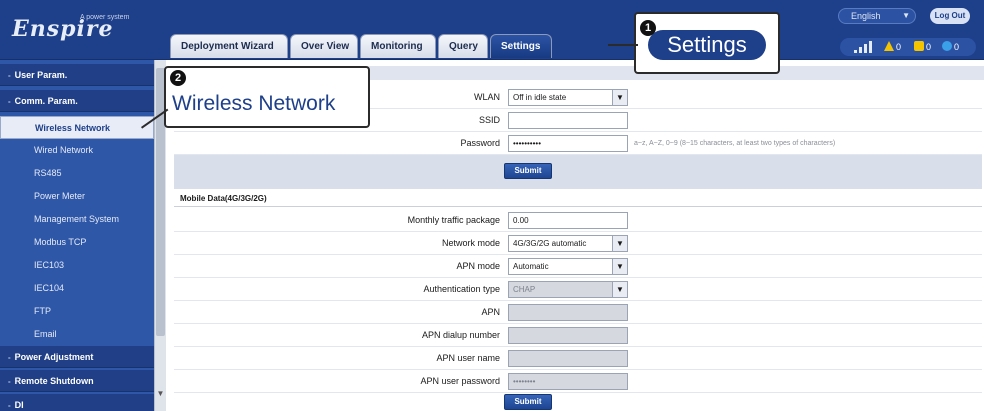 The image size is (984, 411). What do you see at coordinates (866, 16) in the screenshot?
I see `language-label: English` at bounding box center [866, 16].